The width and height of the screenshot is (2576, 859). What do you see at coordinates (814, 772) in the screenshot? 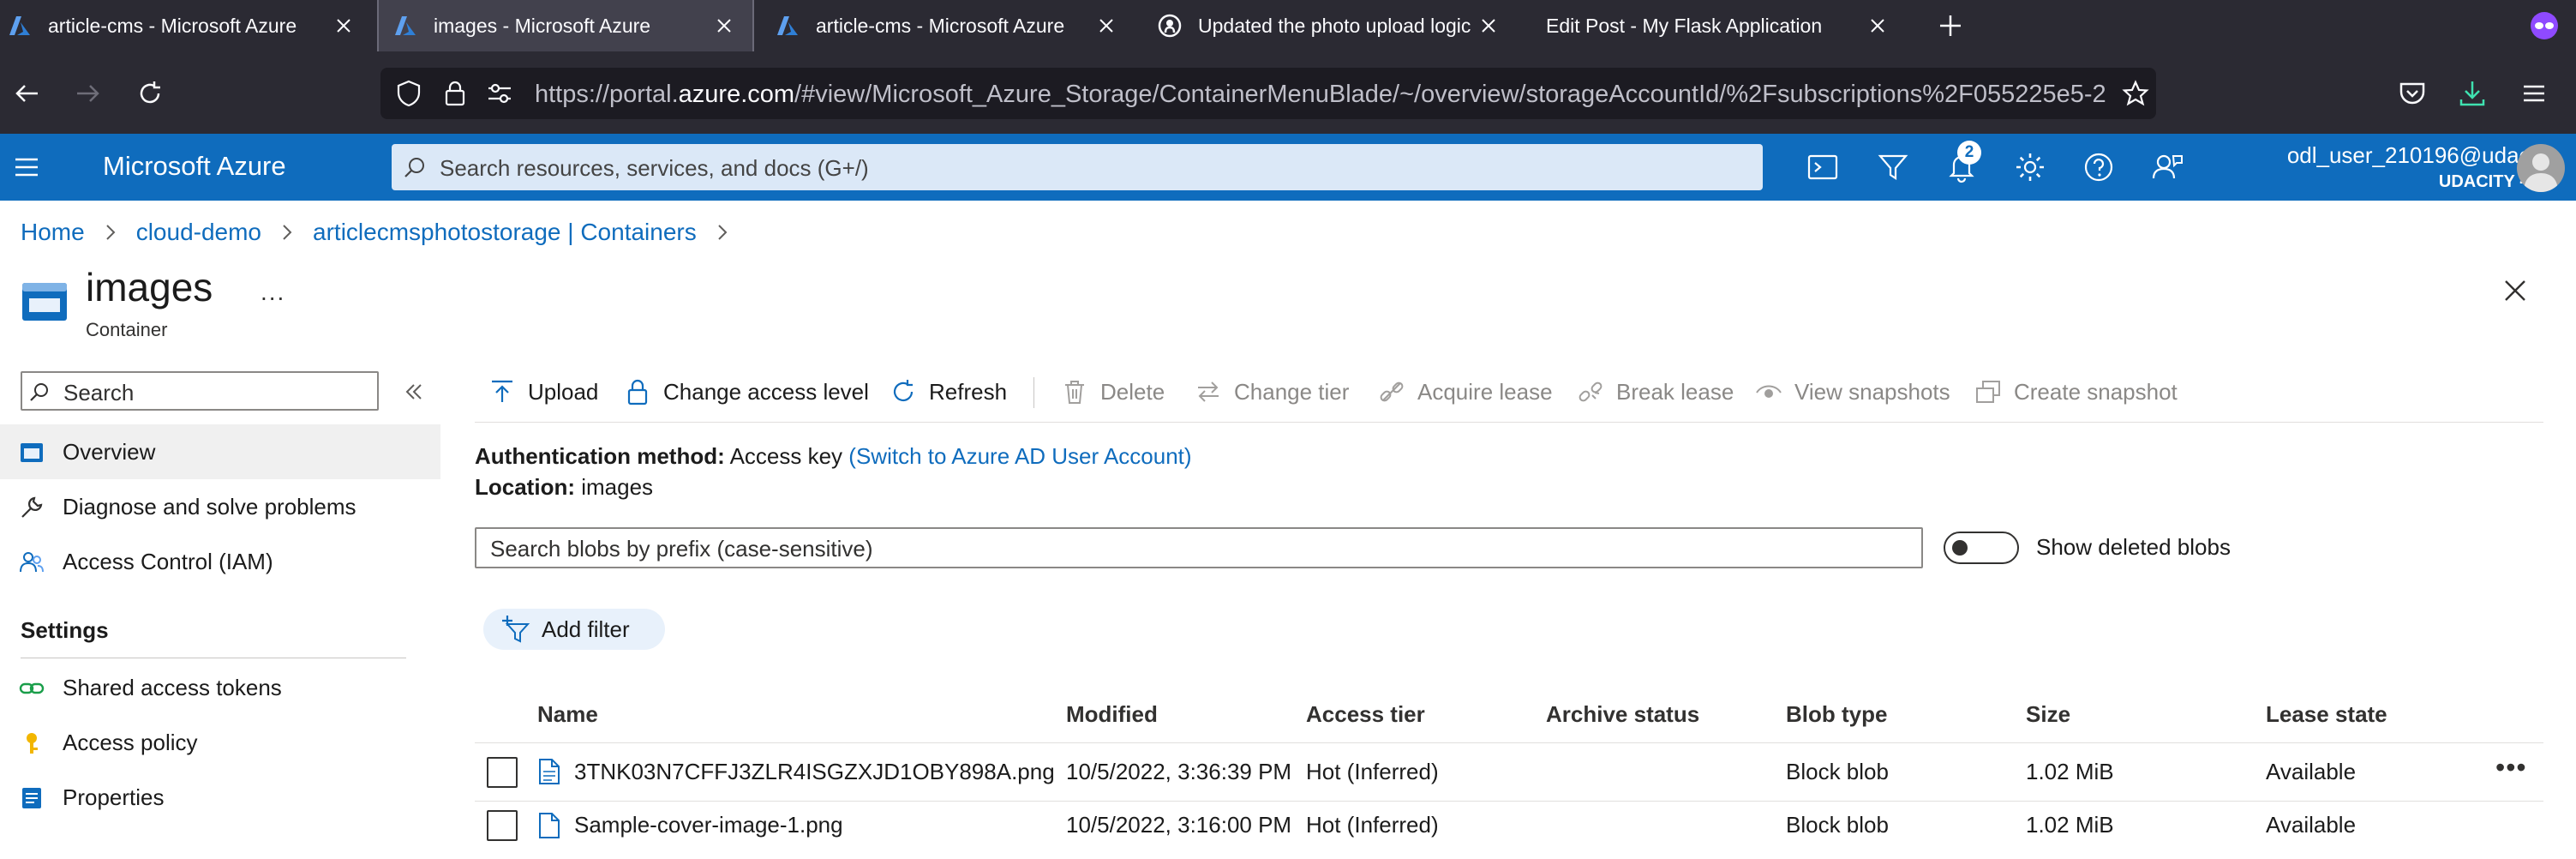
I see `blob-name-link: 3TNK03N7CFFJ3ZLR4ISGZXJD1OBY898A.png` at bounding box center [814, 772].